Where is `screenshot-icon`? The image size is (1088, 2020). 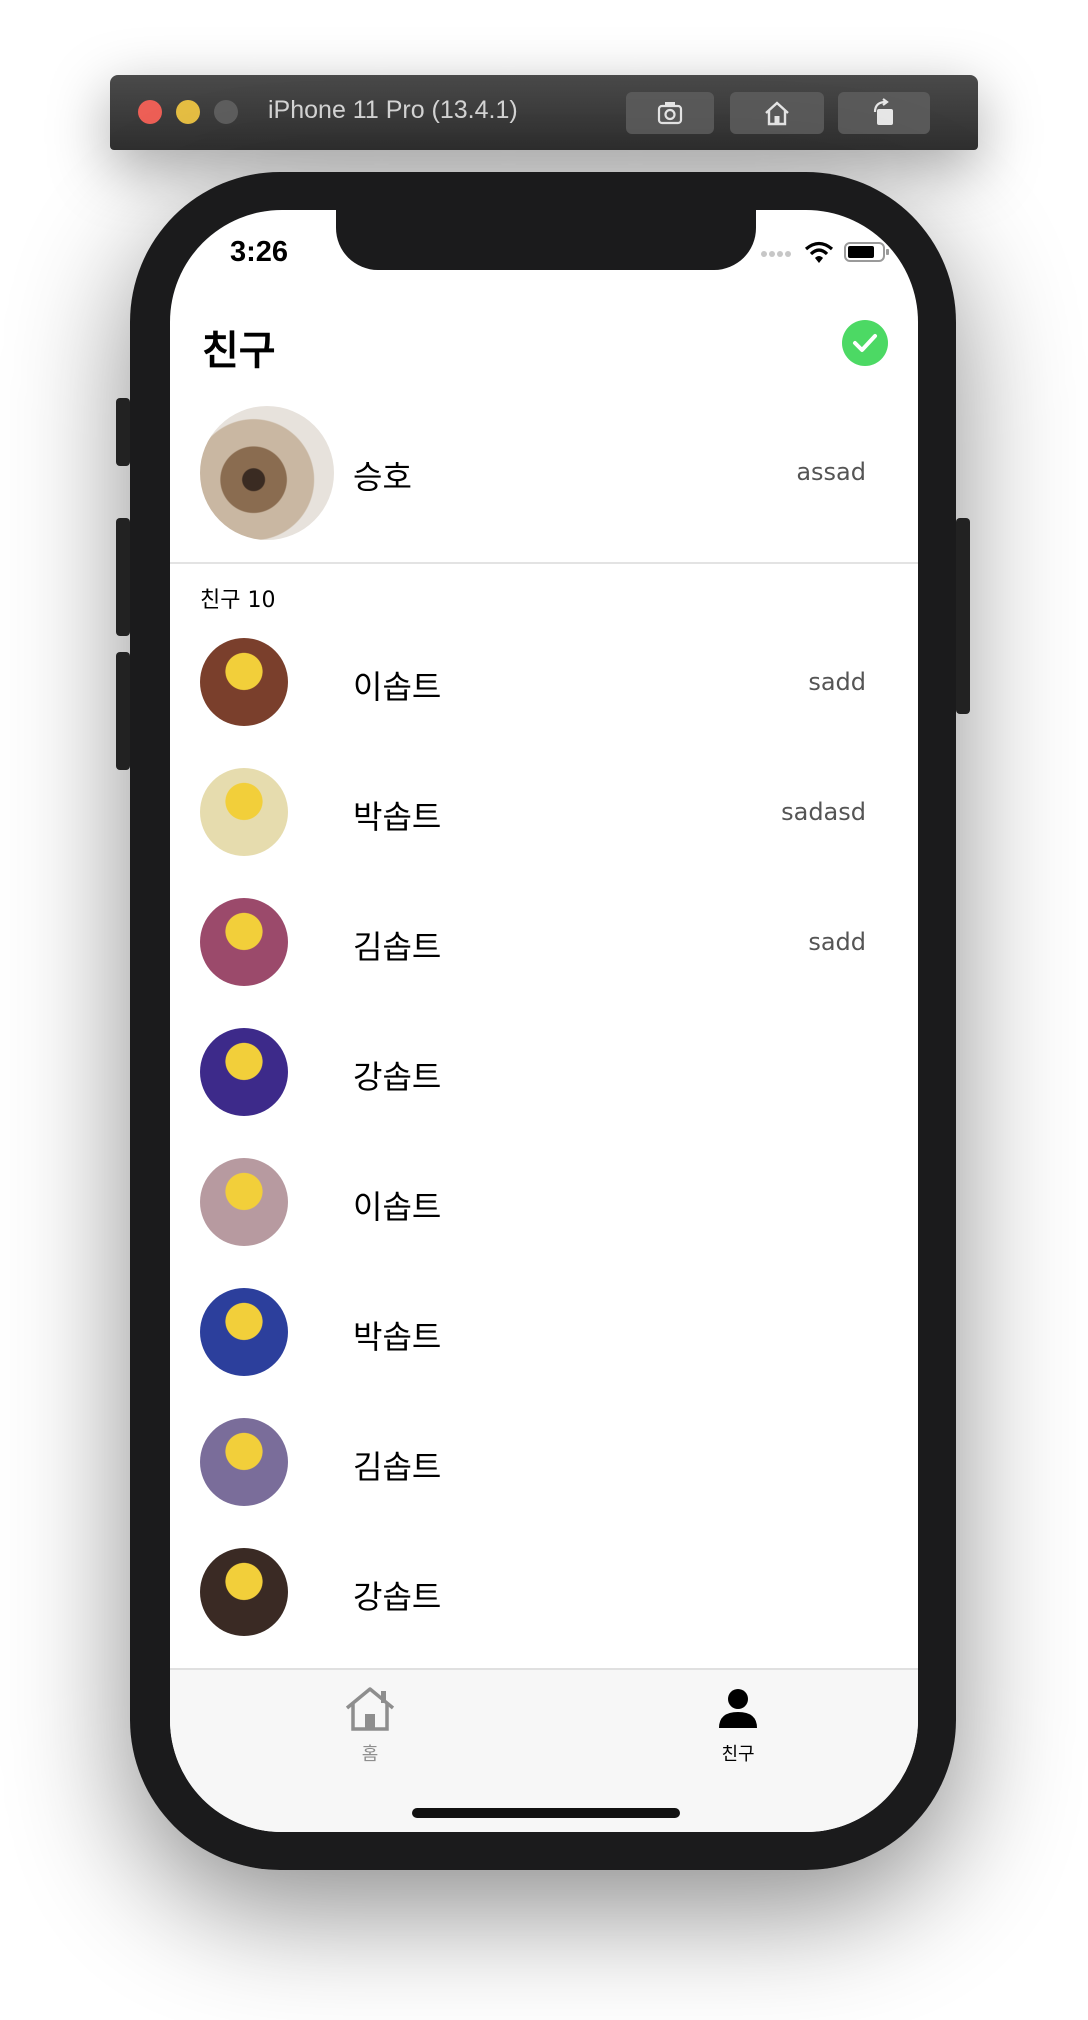 screenshot-icon is located at coordinates (670, 113).